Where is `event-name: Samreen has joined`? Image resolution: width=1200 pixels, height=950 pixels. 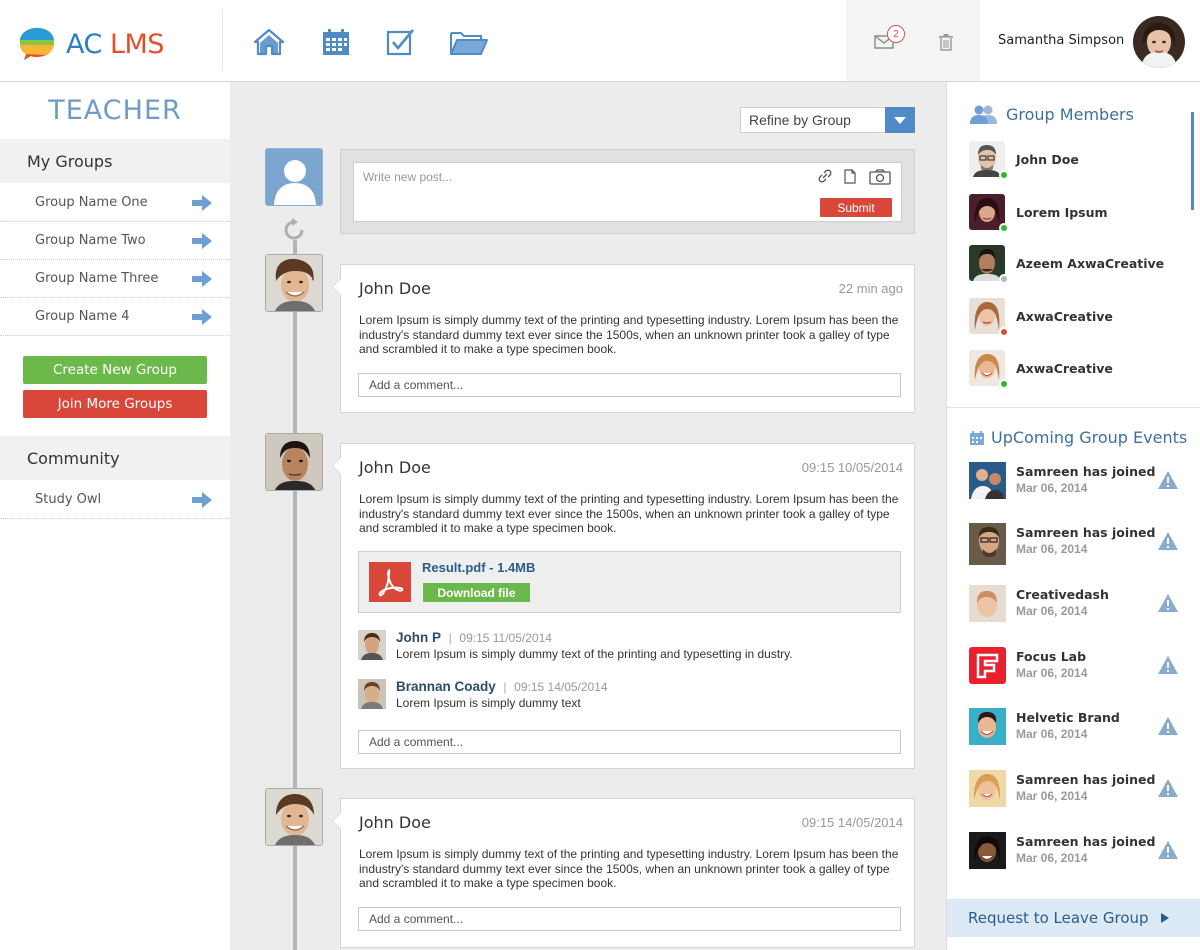 event-name: Samreen has joined is located at coordinates (1086, 841).